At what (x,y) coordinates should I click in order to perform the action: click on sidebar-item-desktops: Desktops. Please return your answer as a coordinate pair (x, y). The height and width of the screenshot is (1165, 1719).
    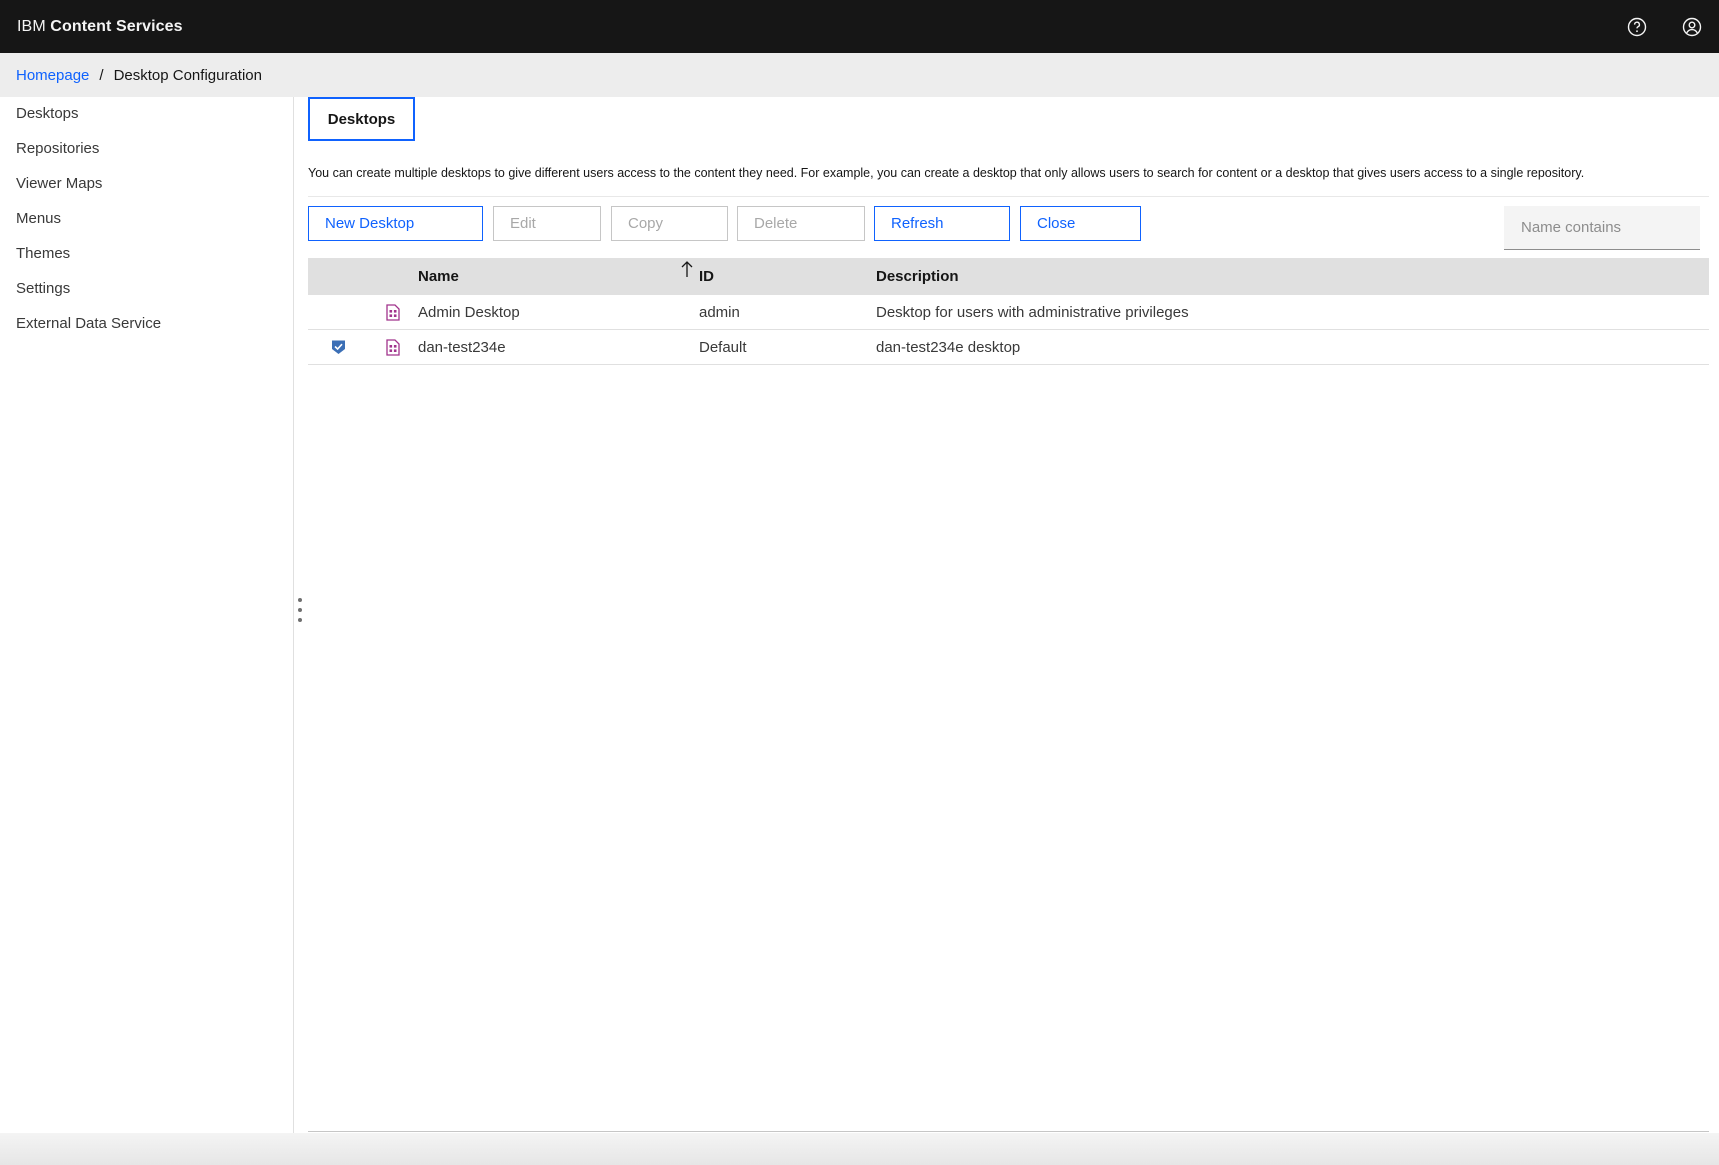
    Looking at the image, I should click on (146, 114).